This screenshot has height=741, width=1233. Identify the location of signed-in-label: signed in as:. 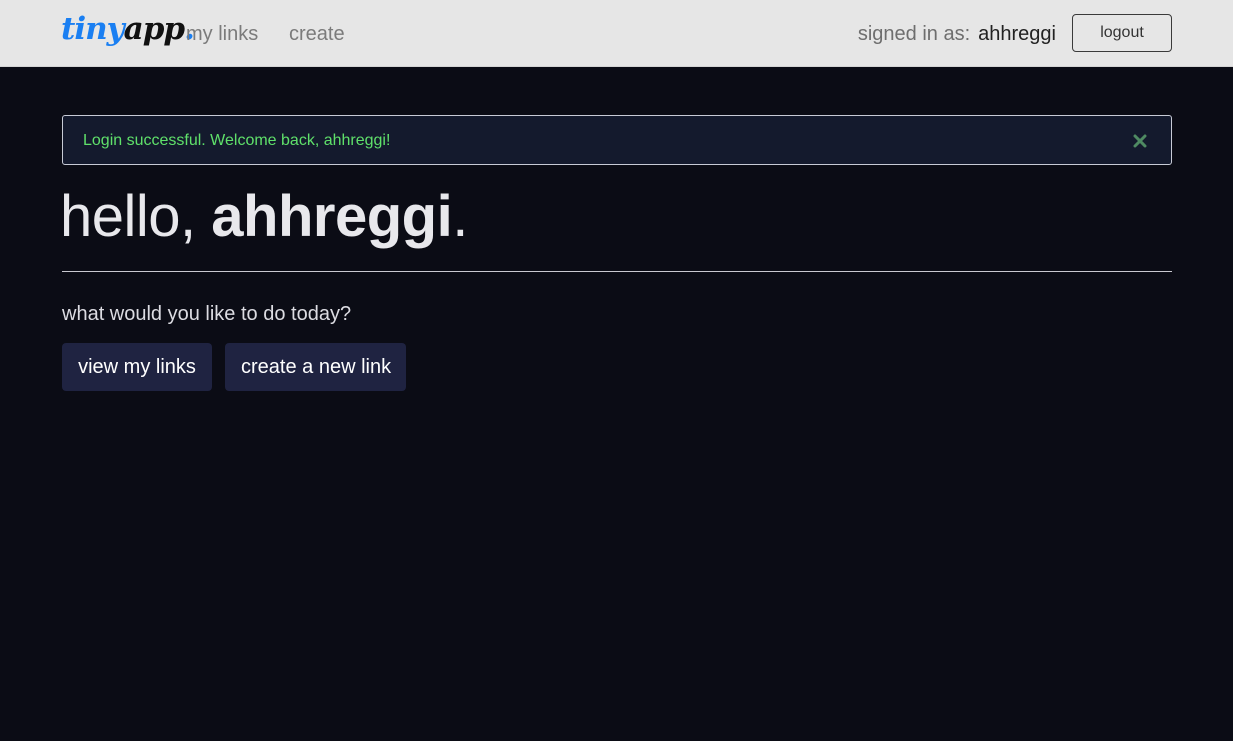
(914, 34).